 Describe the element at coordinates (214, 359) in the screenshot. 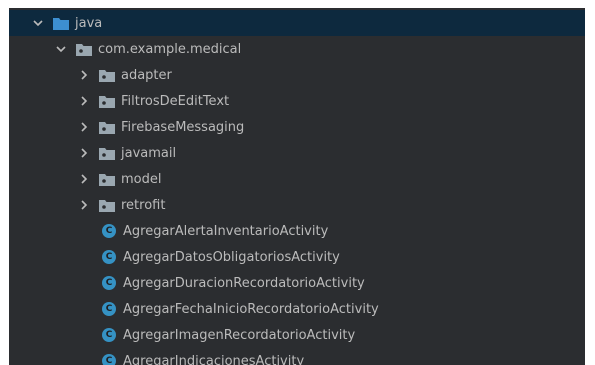

I see `tree-node-label: AgregarIndicacionesActivity` at that location.